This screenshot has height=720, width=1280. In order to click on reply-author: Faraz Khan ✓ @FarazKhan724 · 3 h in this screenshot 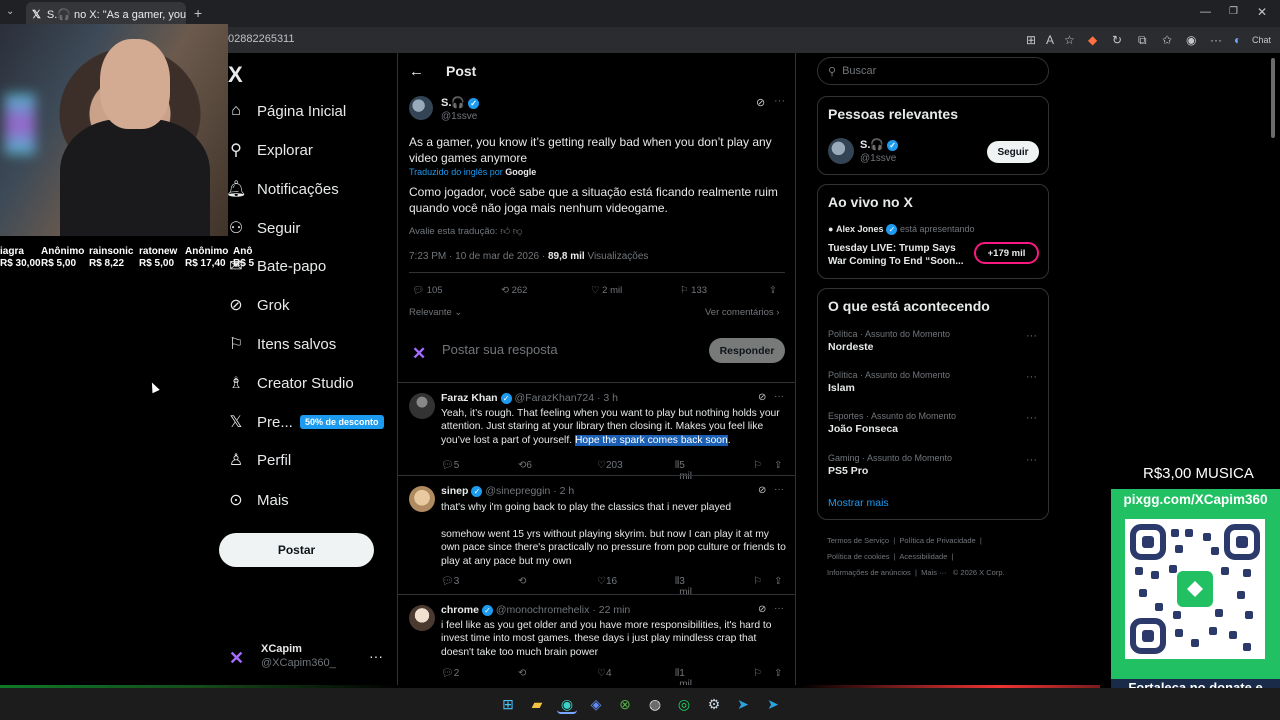, I will do `click(529, 398)`.